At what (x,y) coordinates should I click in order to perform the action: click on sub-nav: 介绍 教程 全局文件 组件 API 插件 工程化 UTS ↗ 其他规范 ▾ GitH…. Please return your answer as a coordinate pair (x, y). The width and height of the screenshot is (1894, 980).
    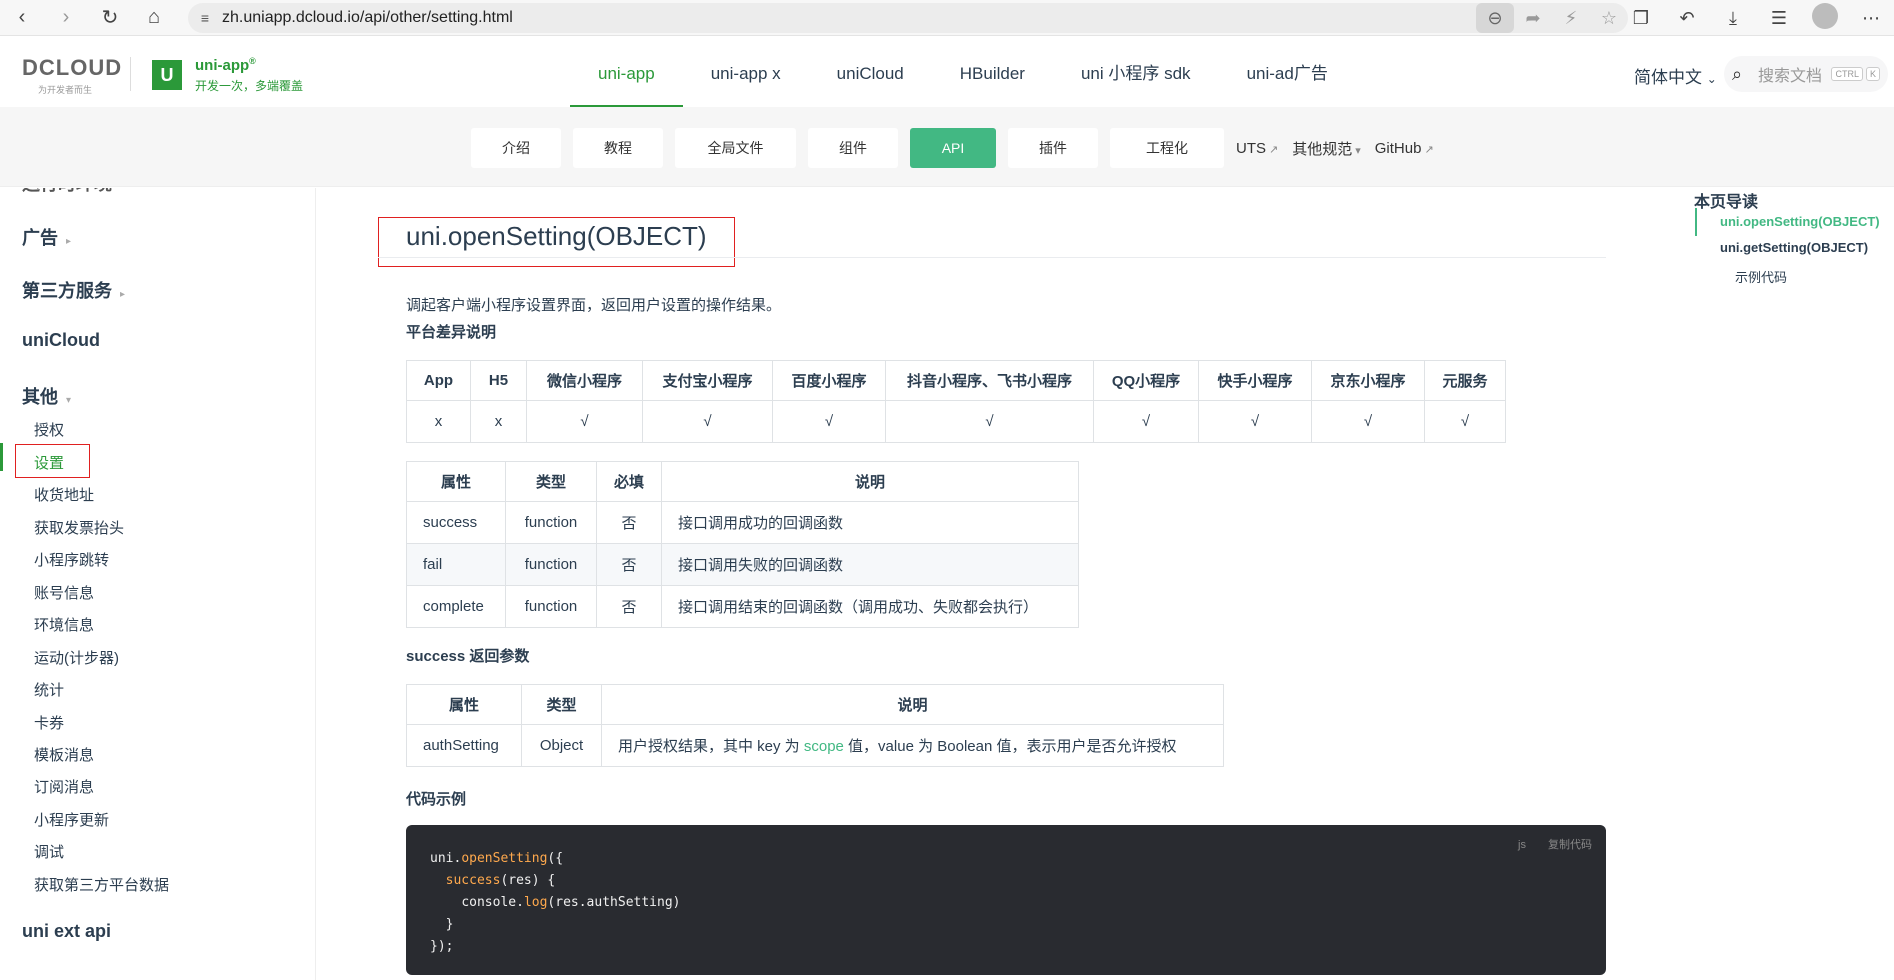
    Looking at the image, I should click on (947, 147).